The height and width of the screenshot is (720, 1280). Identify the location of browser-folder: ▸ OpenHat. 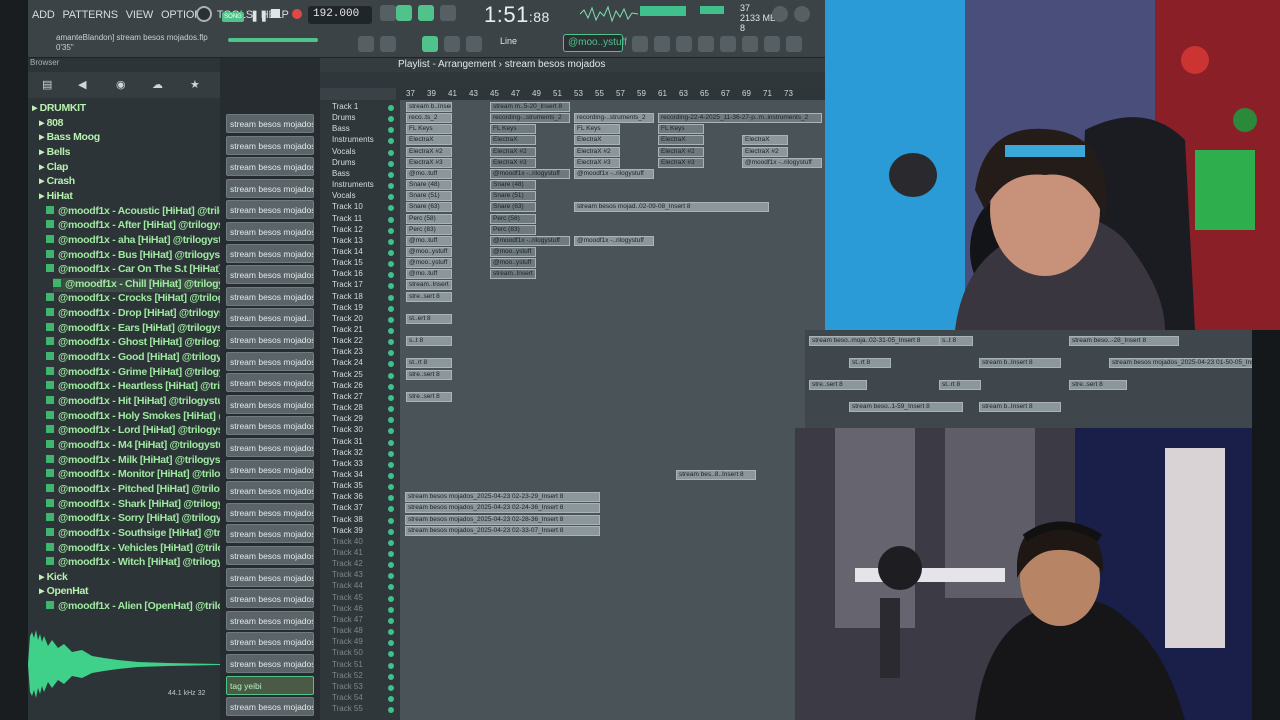
(129, 592).